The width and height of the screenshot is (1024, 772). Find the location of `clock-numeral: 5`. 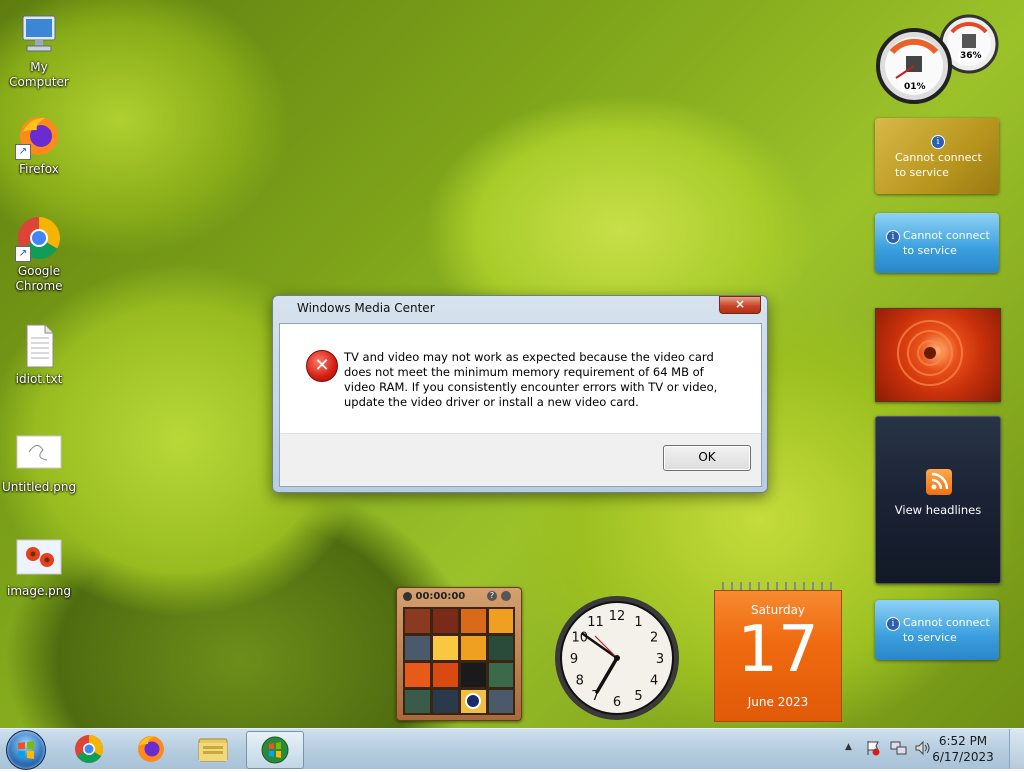

clock-numeral: 5 is located at coordinates (638, 696).